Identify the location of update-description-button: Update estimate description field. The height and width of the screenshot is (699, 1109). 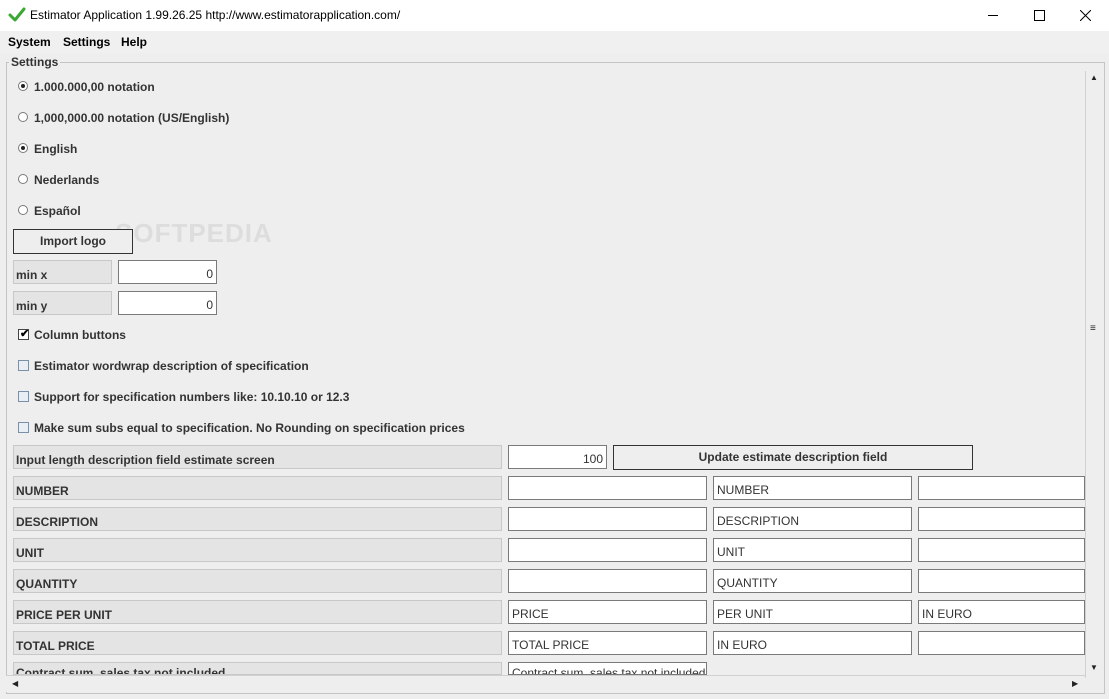
(793, 457).